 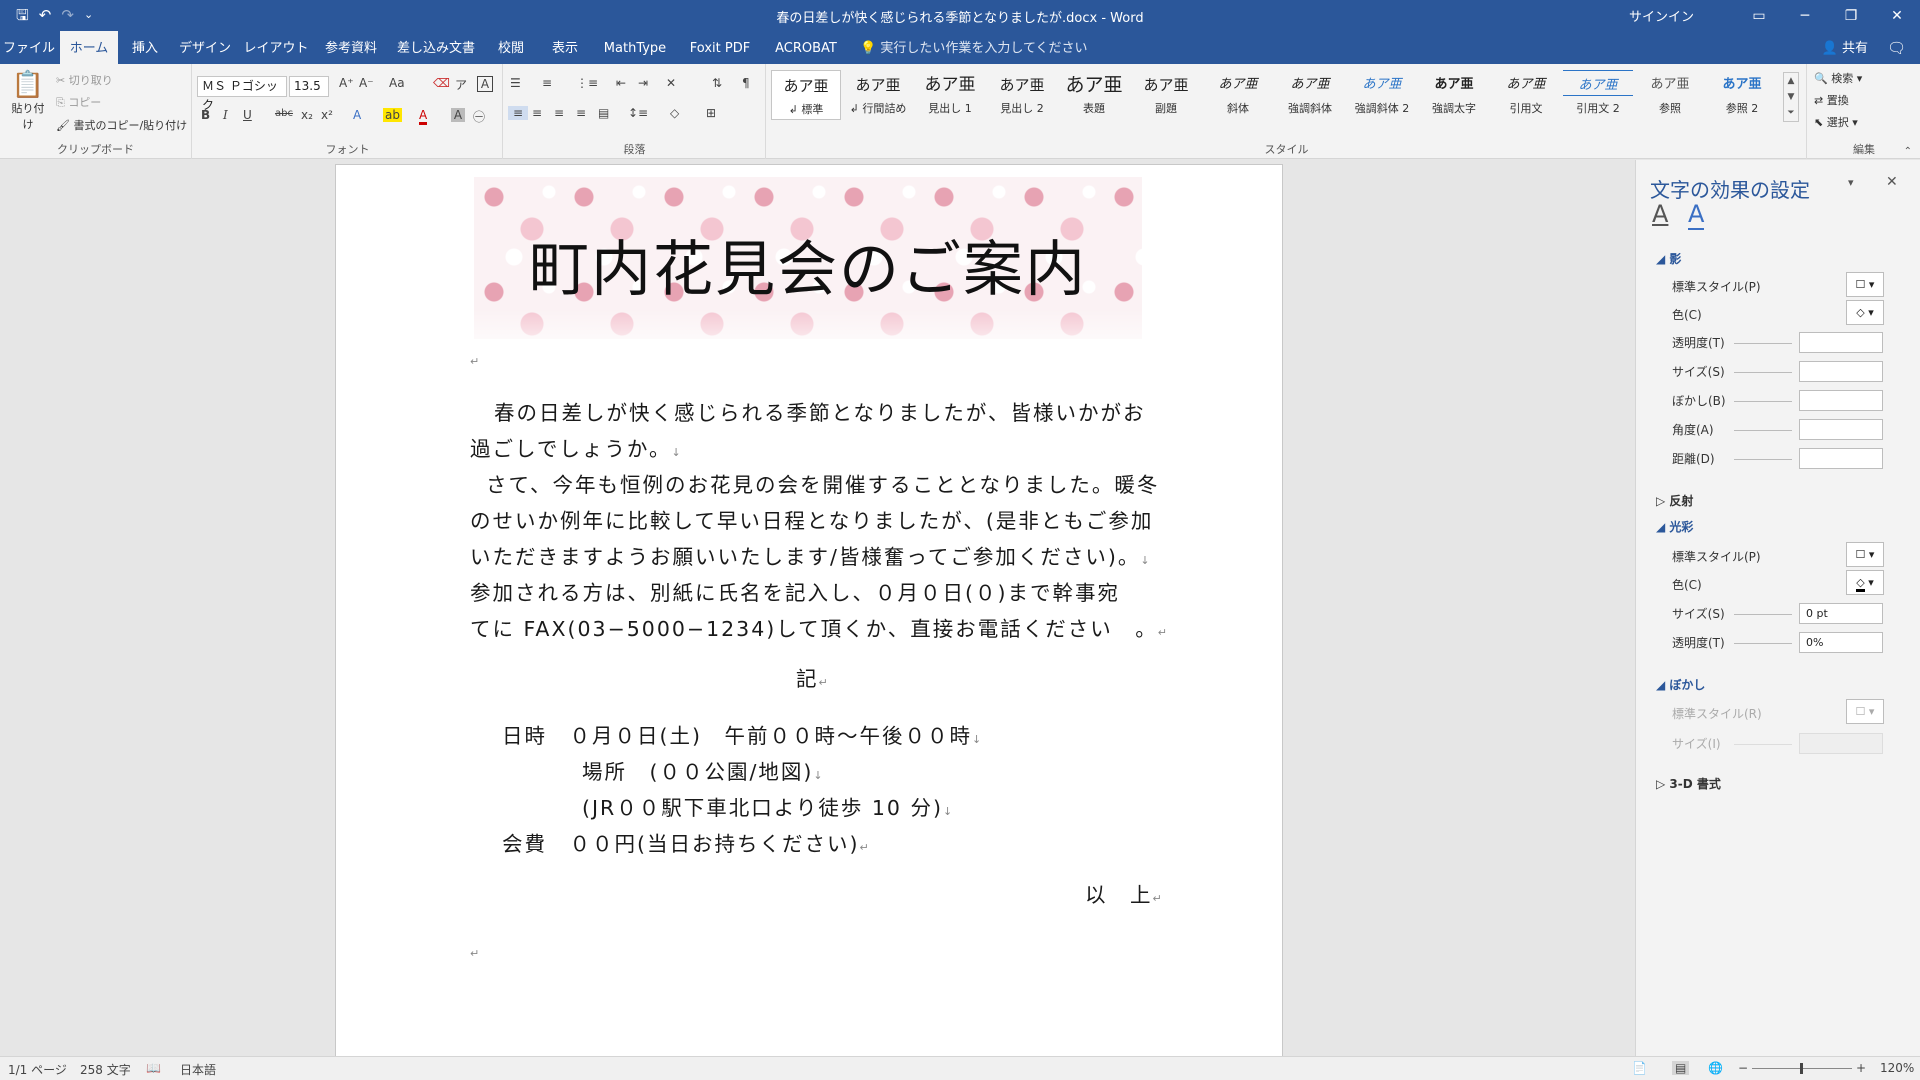 What do you see at coordinates (1805, 16) in the screenshot?
I see `minimize-button: ─` at bounding box center [1805, 16].